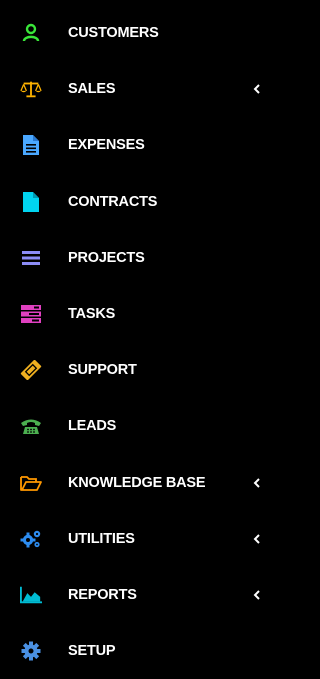  Describe the element at coordinates (145, 539) in the screenshot. I see `sidebar-item-utilities: UTILITIES` at that location.